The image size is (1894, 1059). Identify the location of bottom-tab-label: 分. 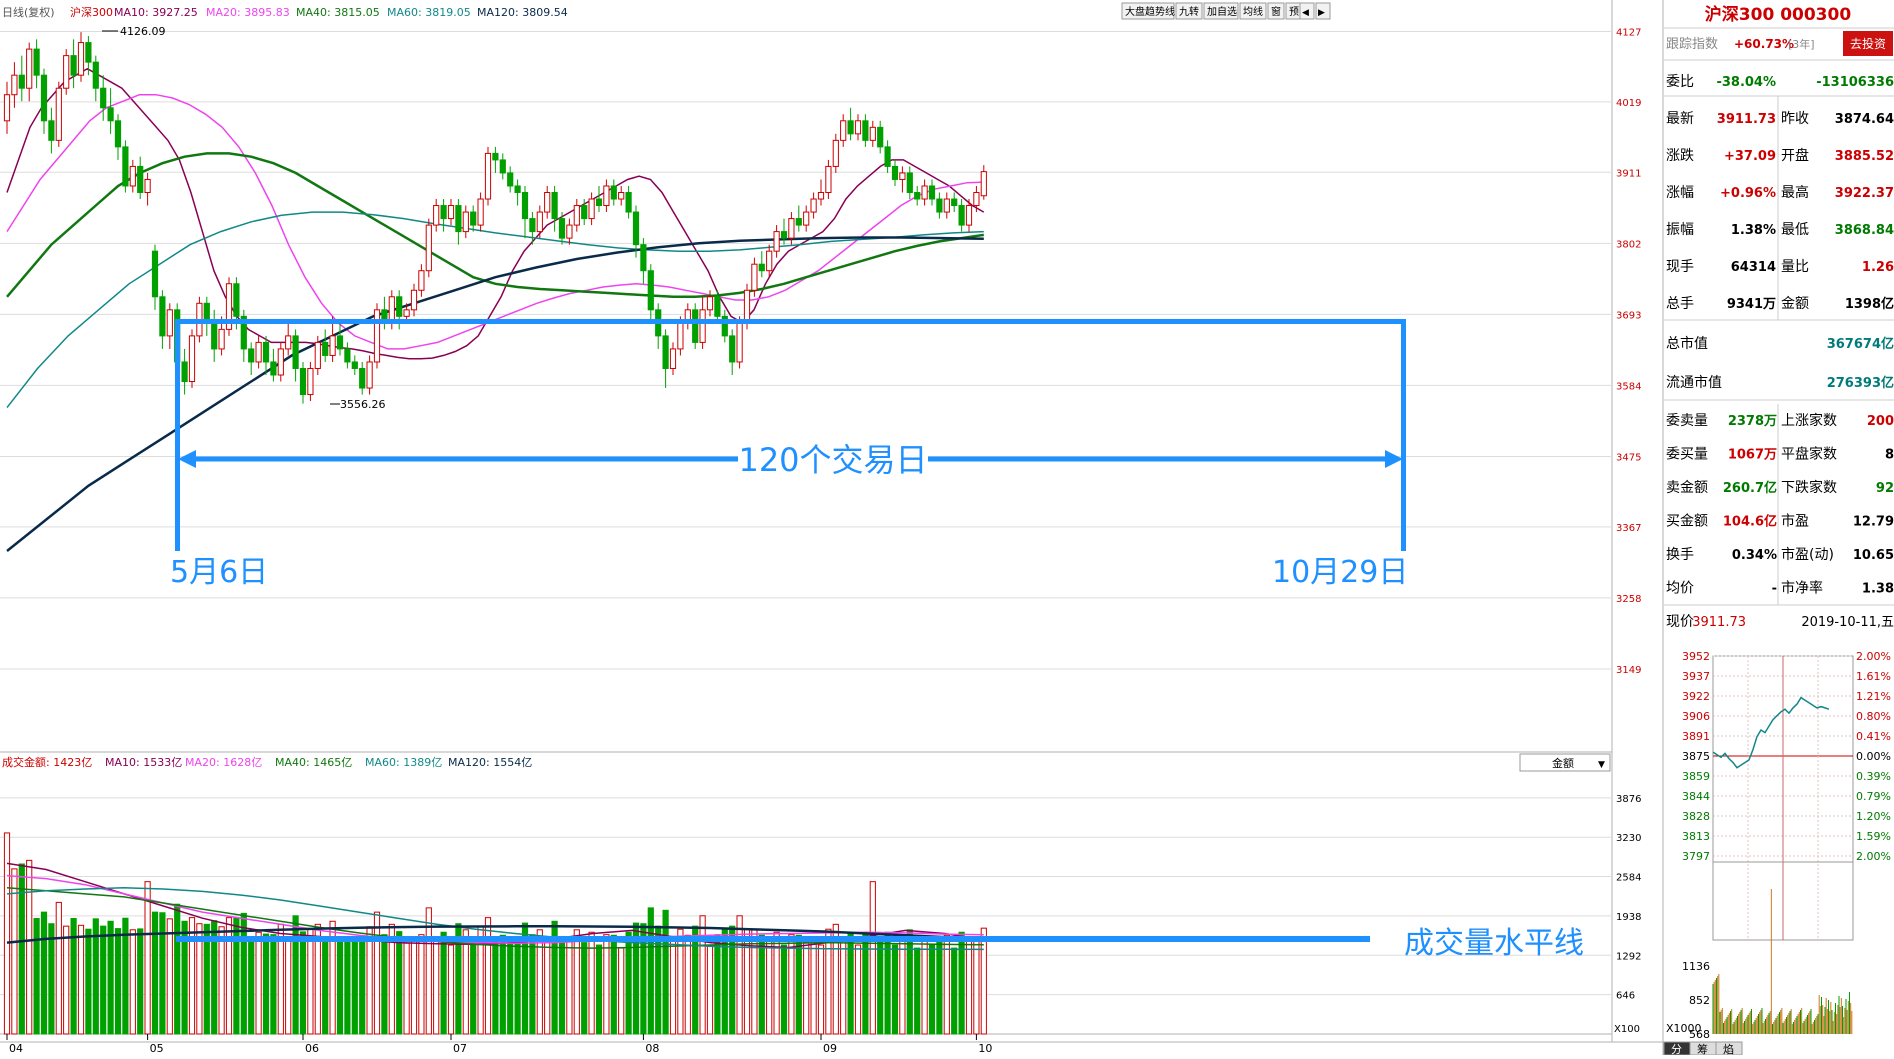
(1676, 1049).